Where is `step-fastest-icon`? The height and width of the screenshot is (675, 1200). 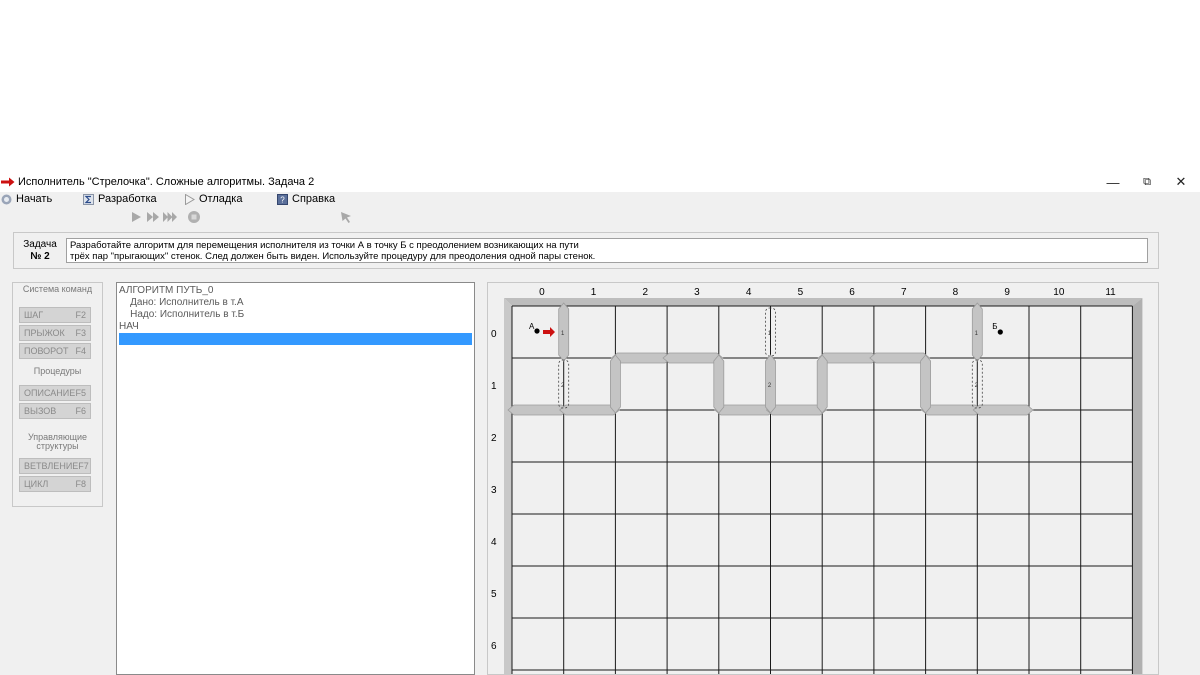
step-fastest-icon is located at coordinates (170, 217).